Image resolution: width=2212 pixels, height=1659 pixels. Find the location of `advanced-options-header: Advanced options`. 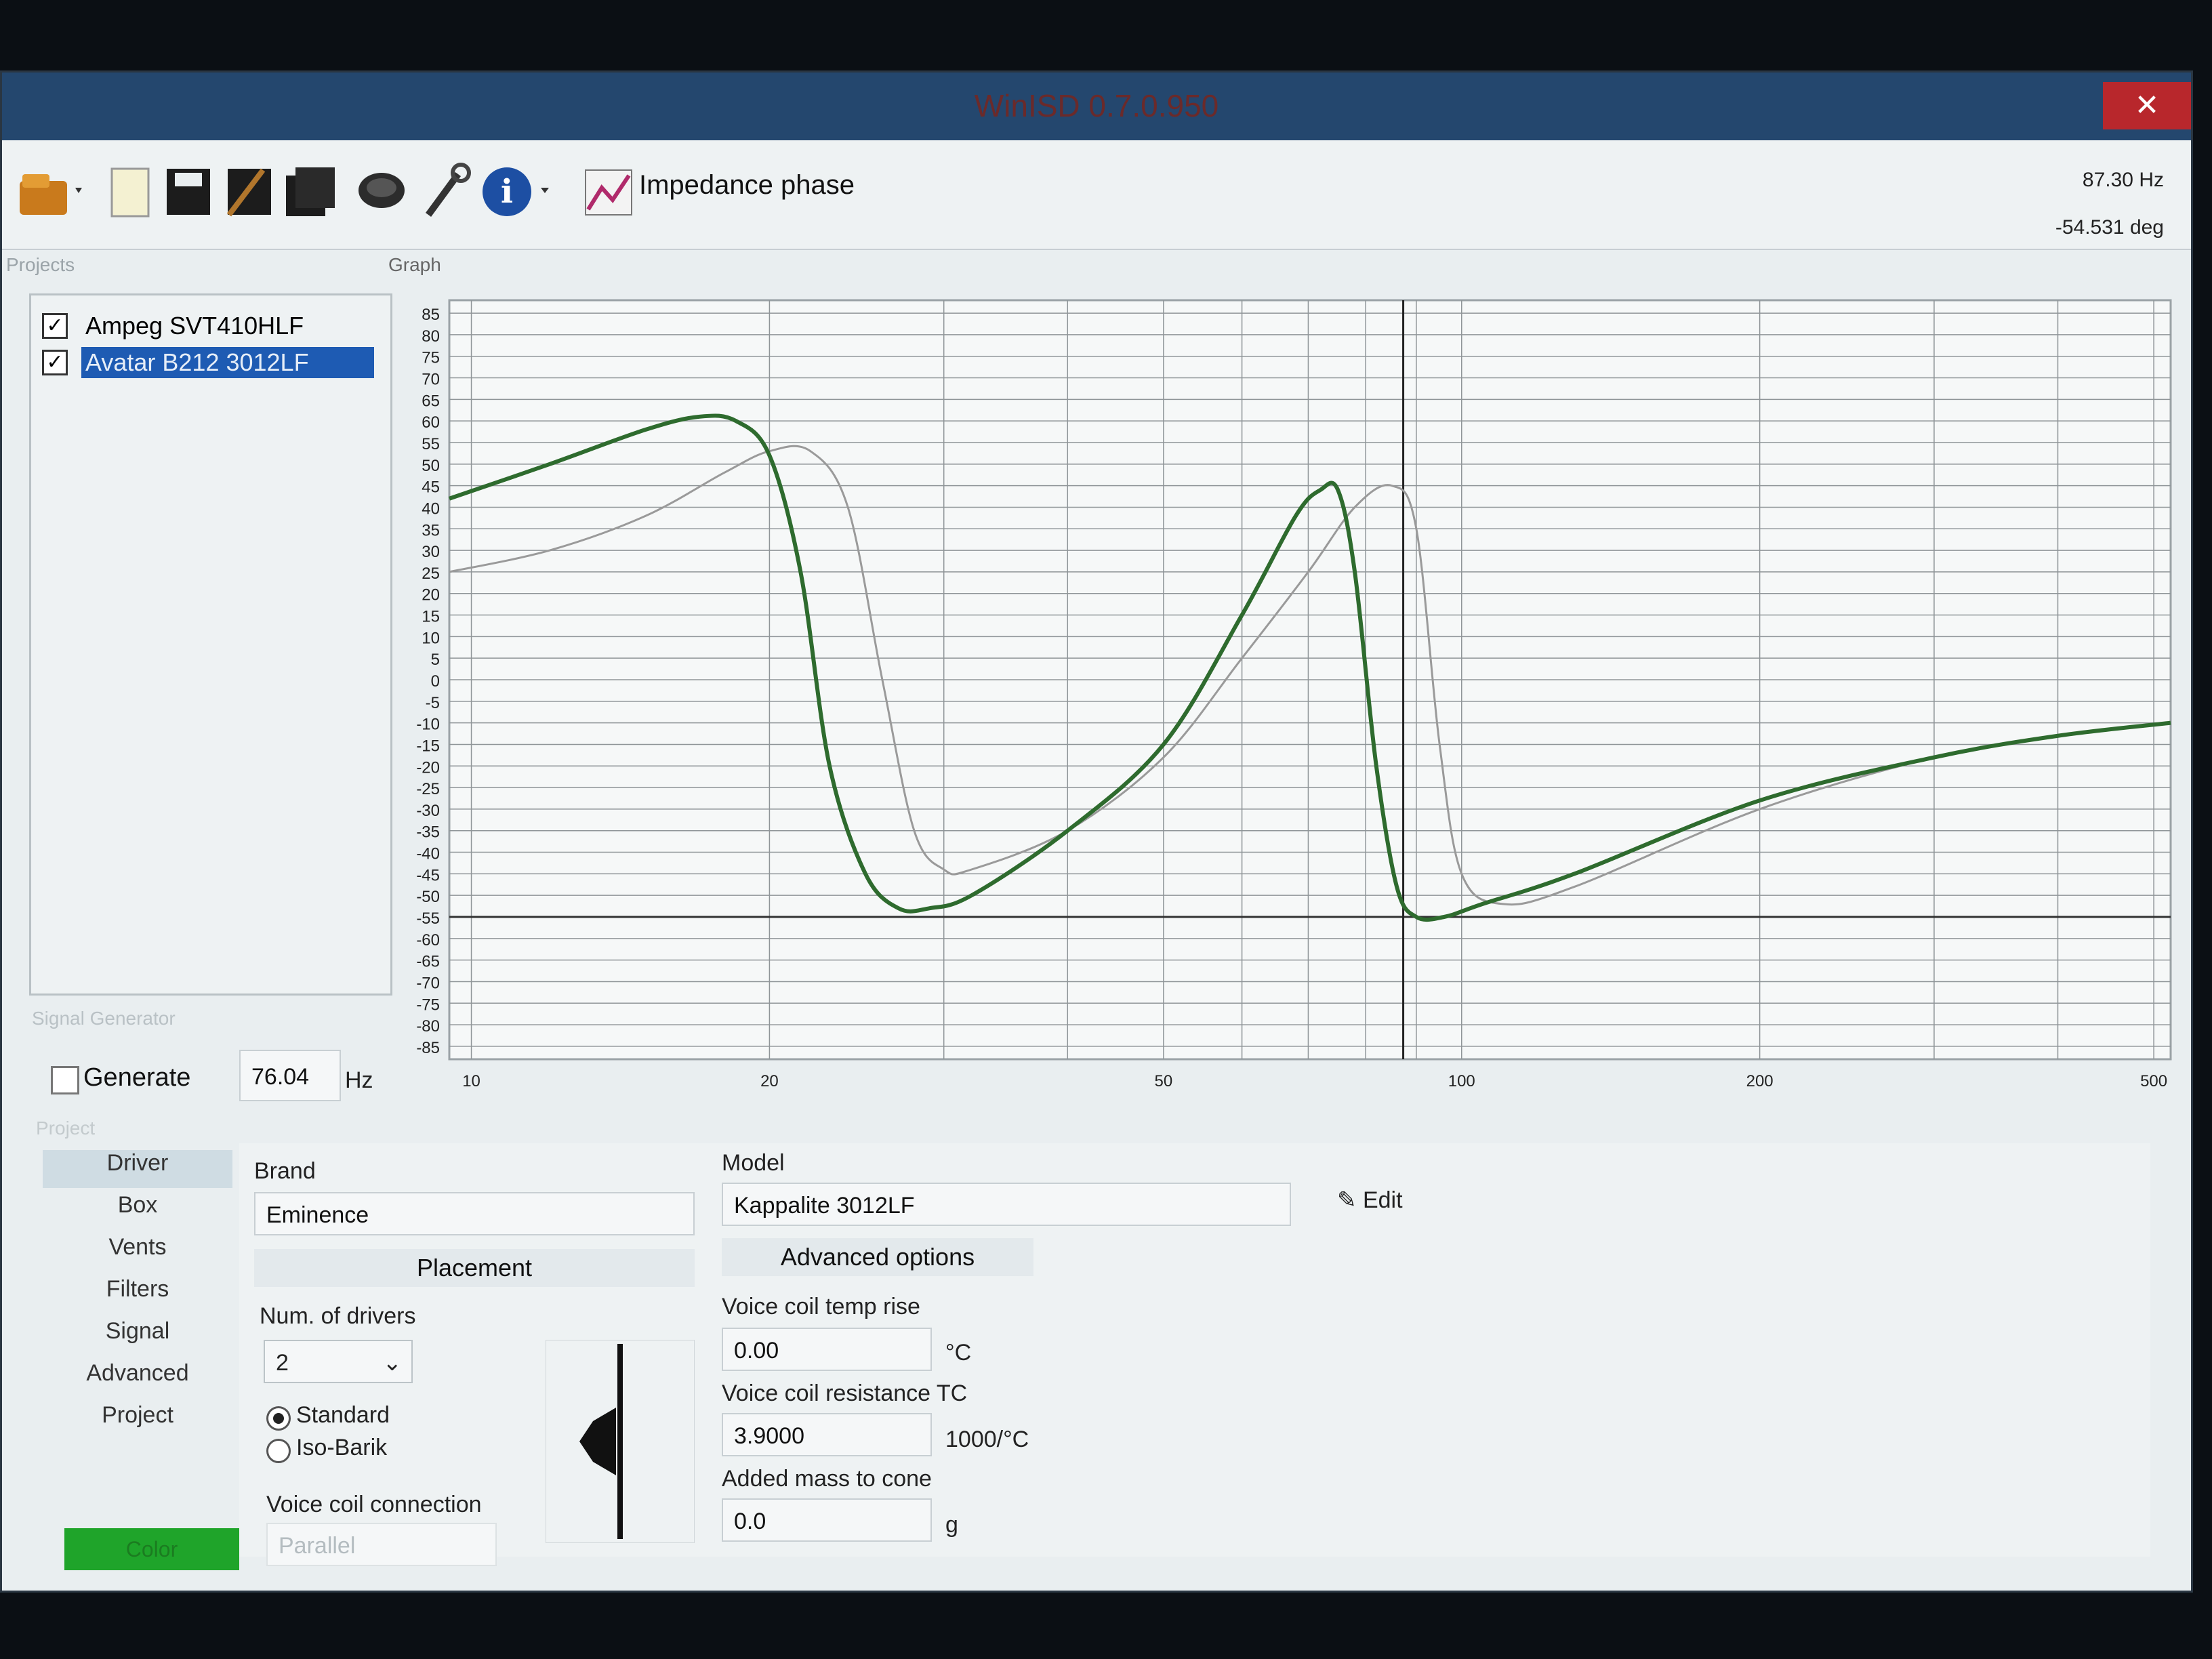

advanced-options-header: Advanced options is located at coordinates (878, 1257).